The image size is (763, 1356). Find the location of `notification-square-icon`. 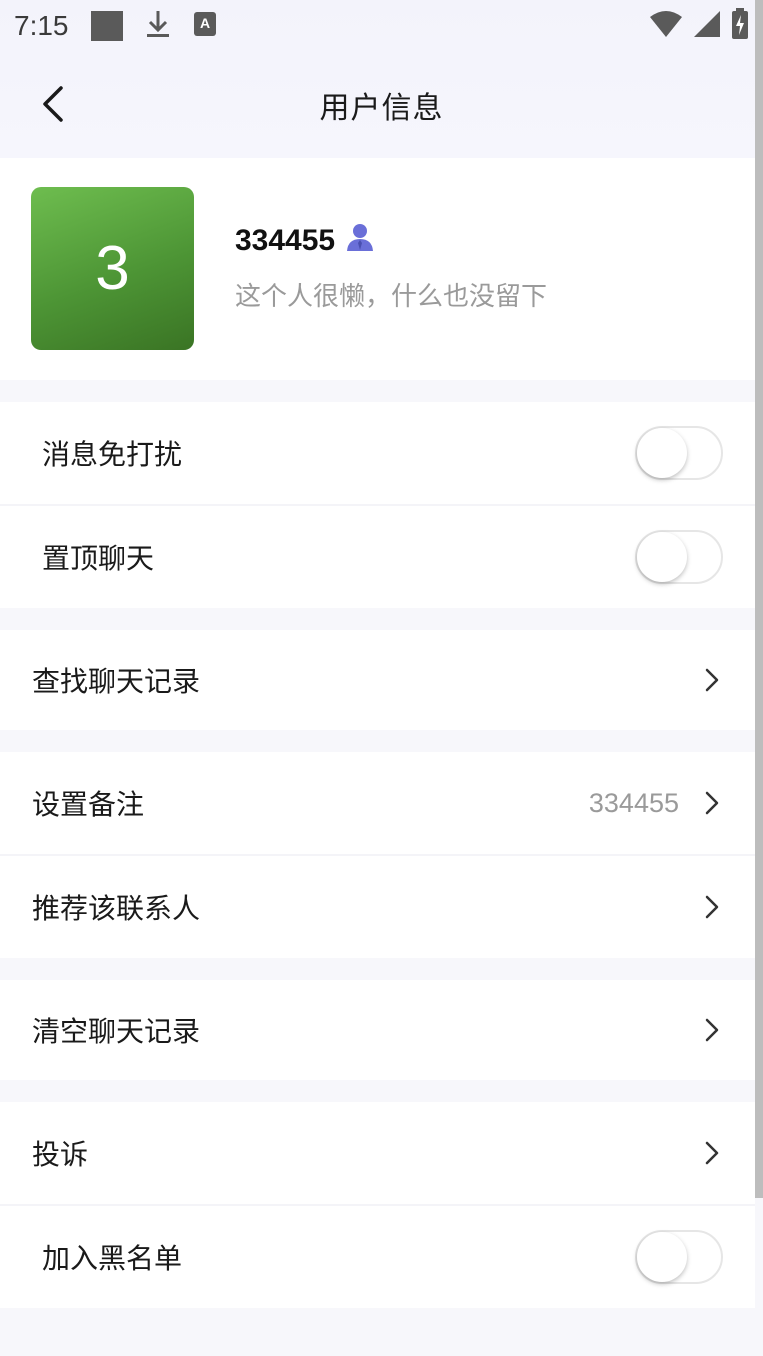

notification-square-icon is located at coordinates (106, 26).